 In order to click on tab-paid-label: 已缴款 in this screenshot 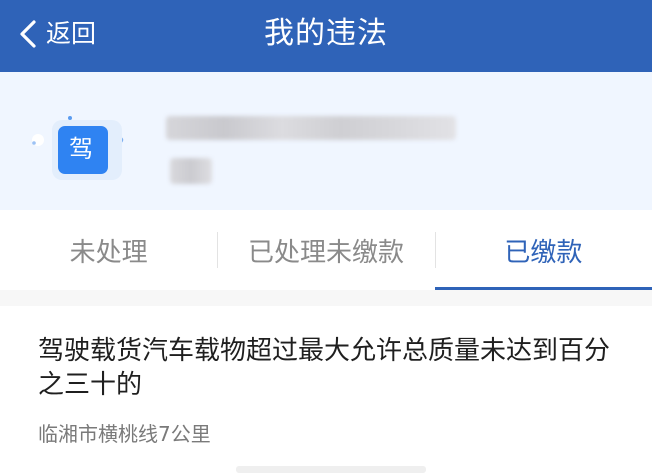, I will do `click(543, 252)`.